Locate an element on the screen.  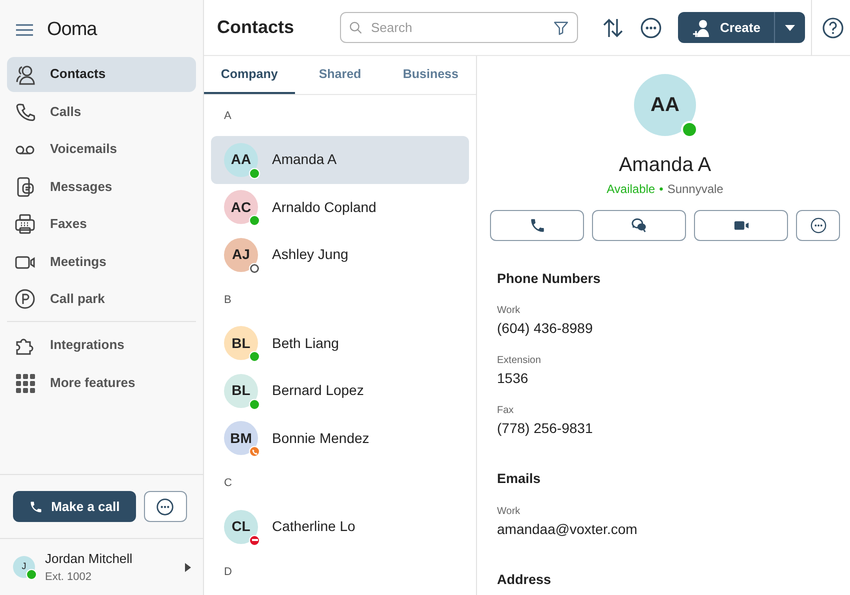
section-title: Phone Numbers is located at coordinates (549, 279).